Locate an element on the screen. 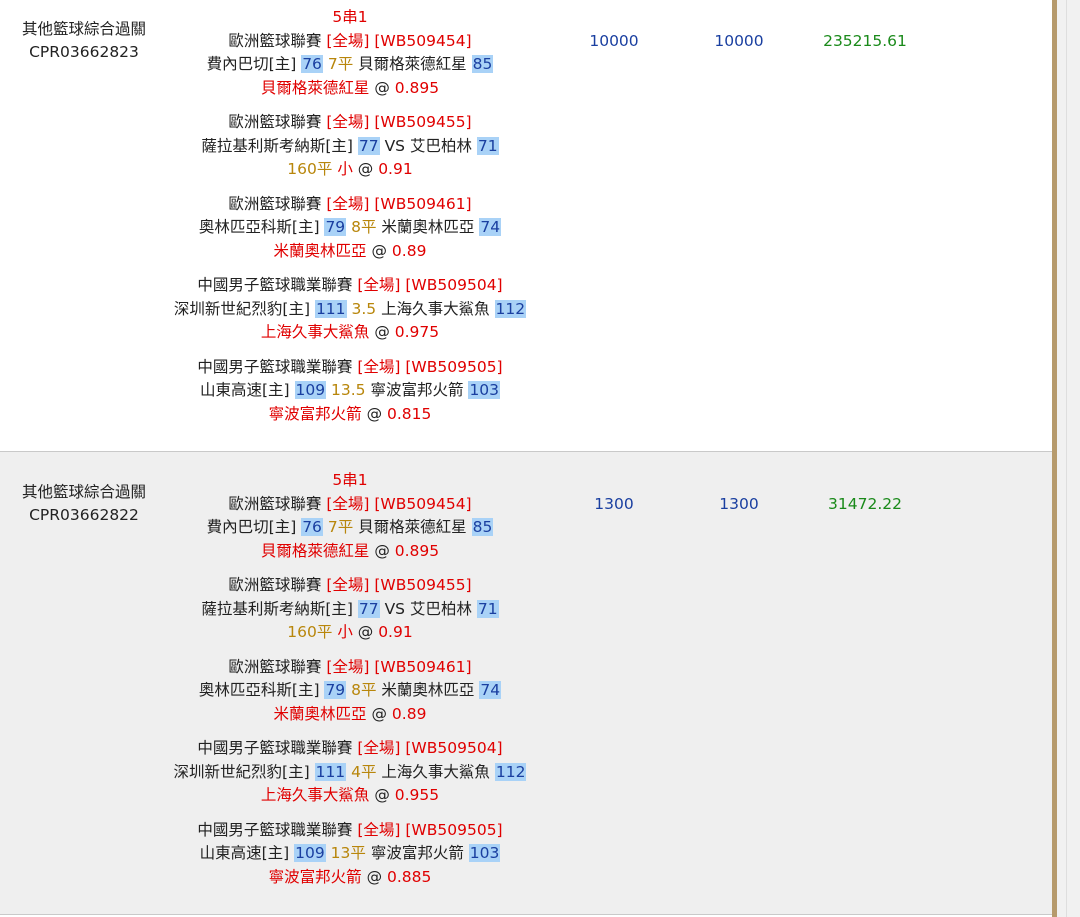 The height and width of the screenshot is (917, 1080). pick-side: 小 is located at coordinates (345, 632).